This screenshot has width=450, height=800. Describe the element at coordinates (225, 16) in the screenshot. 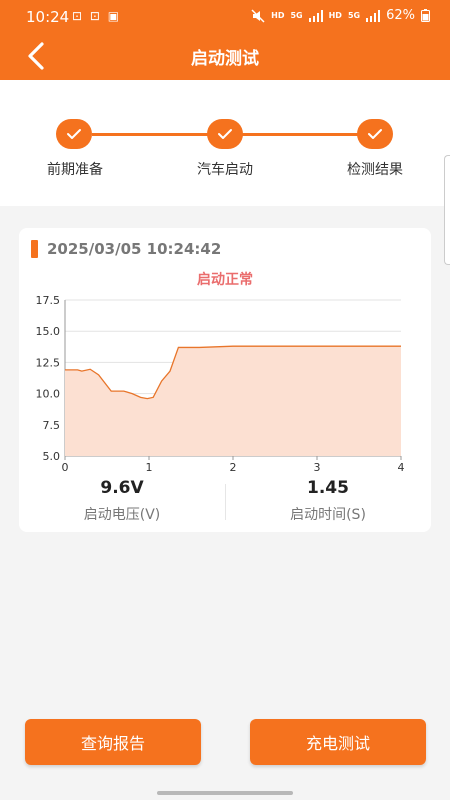

I see `status-bar: 10:24 ⊡ ⊡ ▣ HD 5G HD 5G 62%` at that location.